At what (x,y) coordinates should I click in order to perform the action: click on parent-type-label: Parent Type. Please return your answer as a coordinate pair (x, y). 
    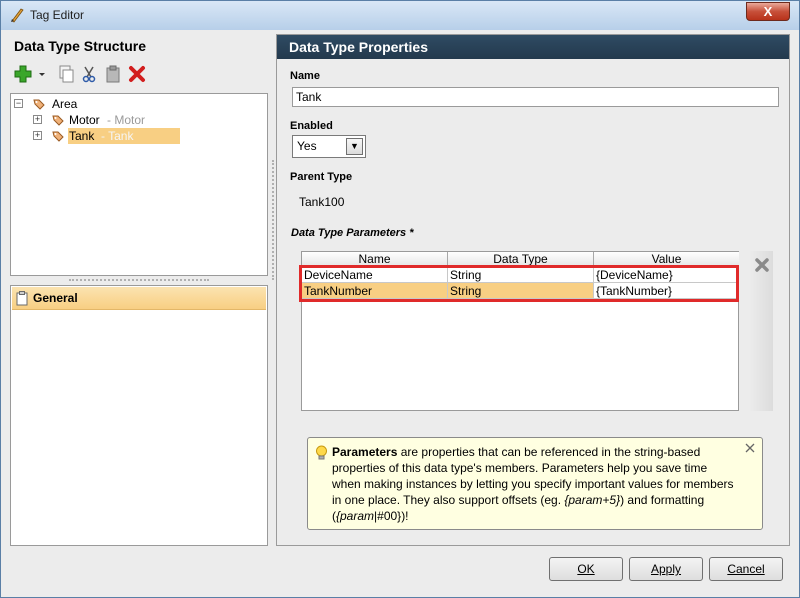
    Looking at the image, I should click on (321, 177).